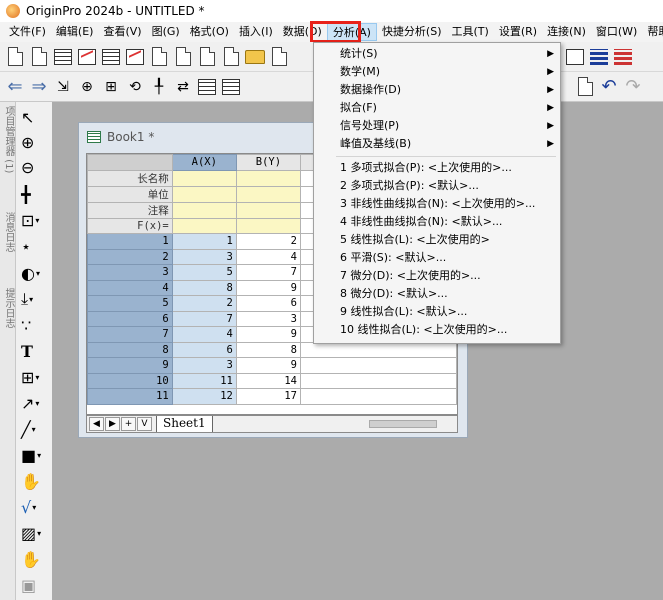 Image resolution: width=663 pixels, height=600 pixels. Describe the element at coordinates (437, 126) in the screenshot. I see `menu-item-signal-processing: 信号处理(P) ▶` at that location.